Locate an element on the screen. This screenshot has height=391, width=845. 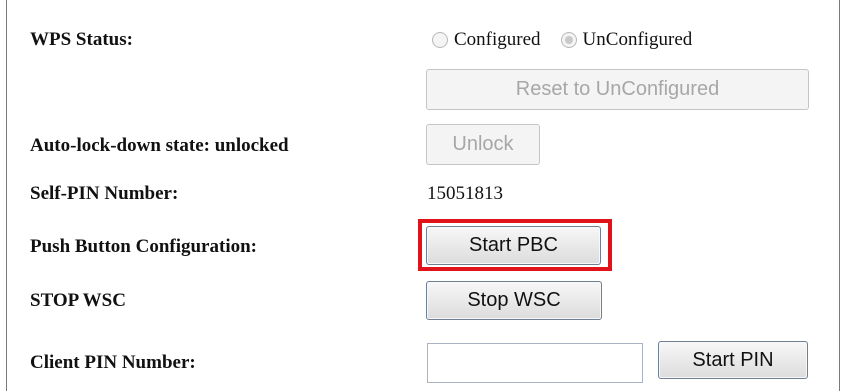
start-pbc-button: Start PBC is located at coordinates (513, 245).